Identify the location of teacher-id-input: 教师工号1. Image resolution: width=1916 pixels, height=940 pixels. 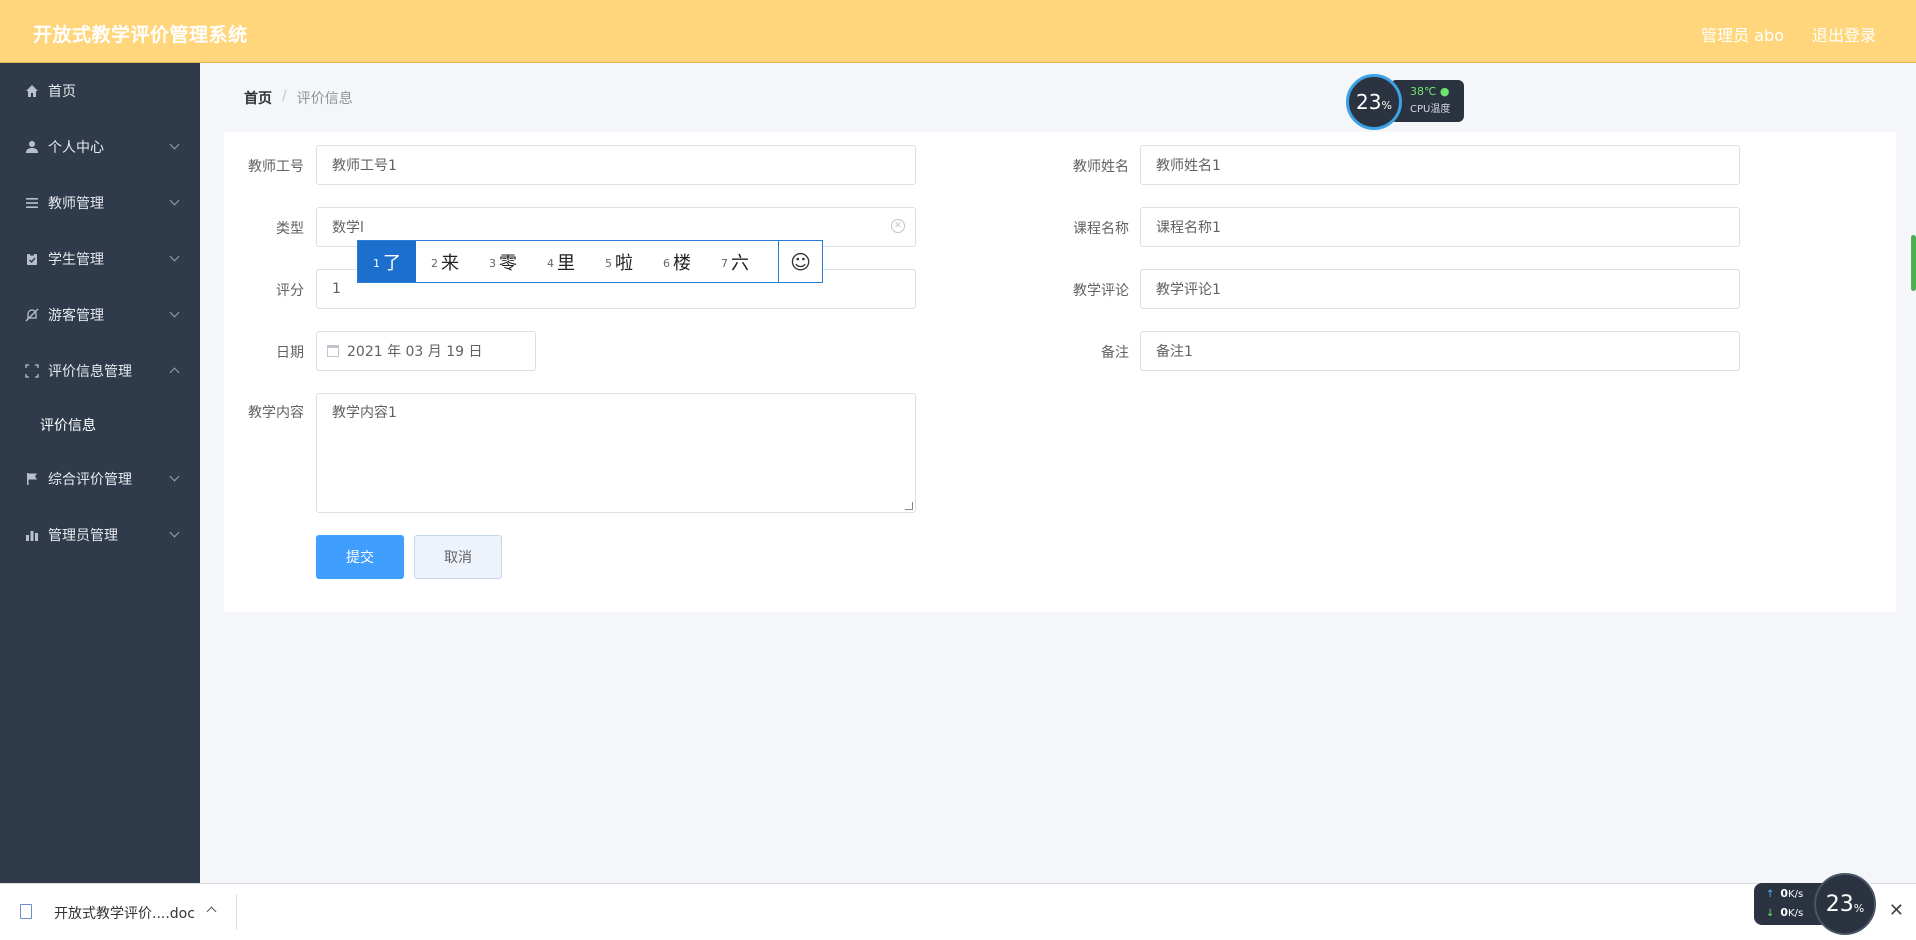
(616, 165).